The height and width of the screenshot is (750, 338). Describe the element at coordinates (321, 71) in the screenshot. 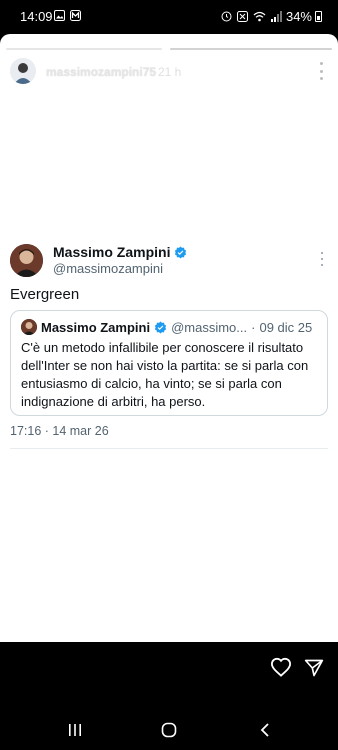

I see `more-options-icon` at that location.